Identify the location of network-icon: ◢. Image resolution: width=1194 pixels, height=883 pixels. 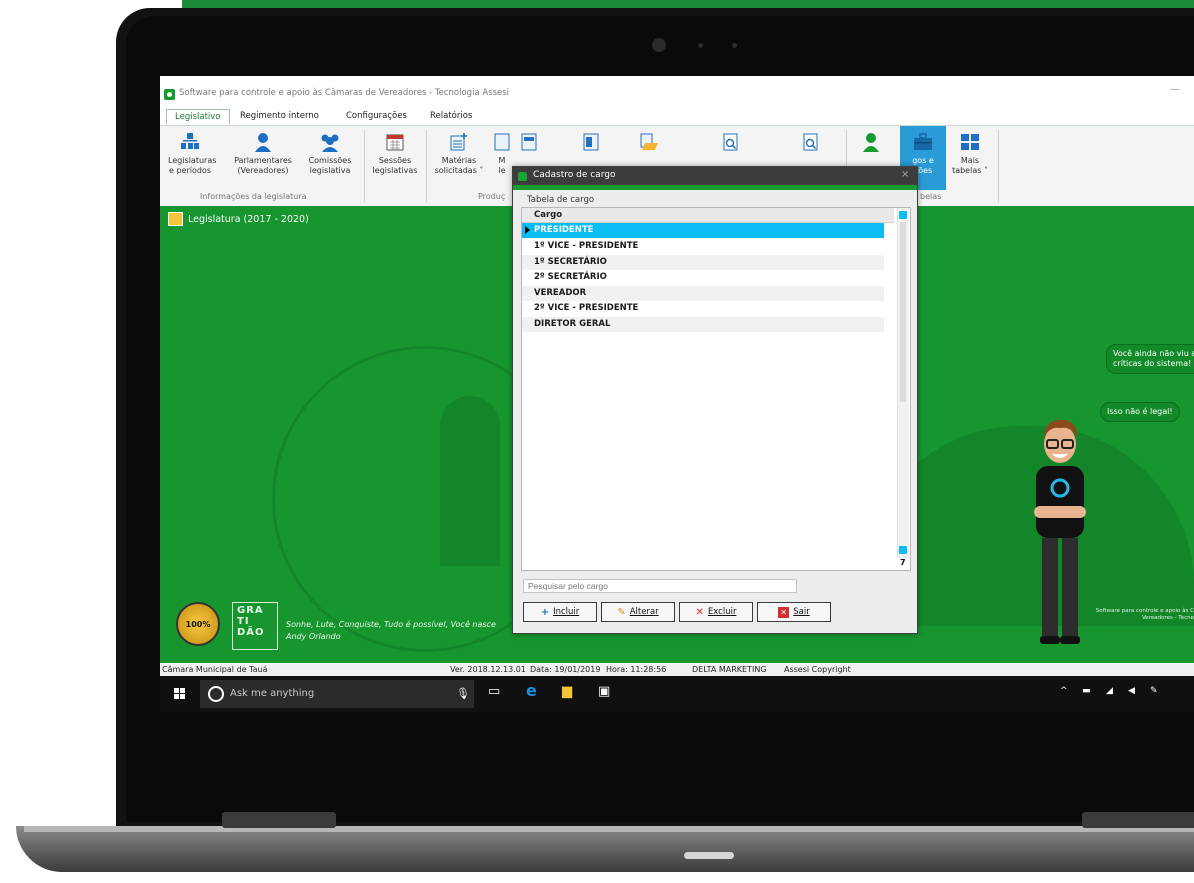
(1109, 691).